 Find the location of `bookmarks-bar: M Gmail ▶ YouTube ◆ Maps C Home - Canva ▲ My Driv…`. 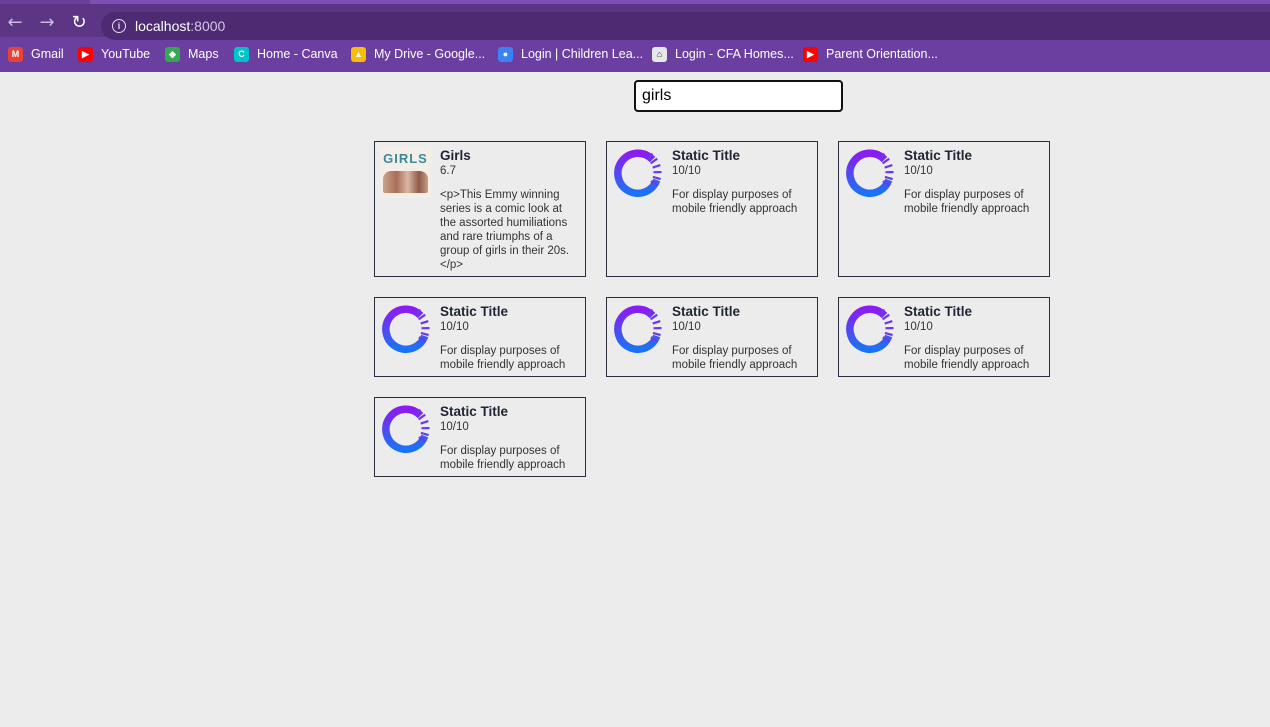

bookmarks-bar: M Gmail ▶ YouTube ◆ Maps C Home - Canva ▲ My Driv… is located at coordinates (635, 54).